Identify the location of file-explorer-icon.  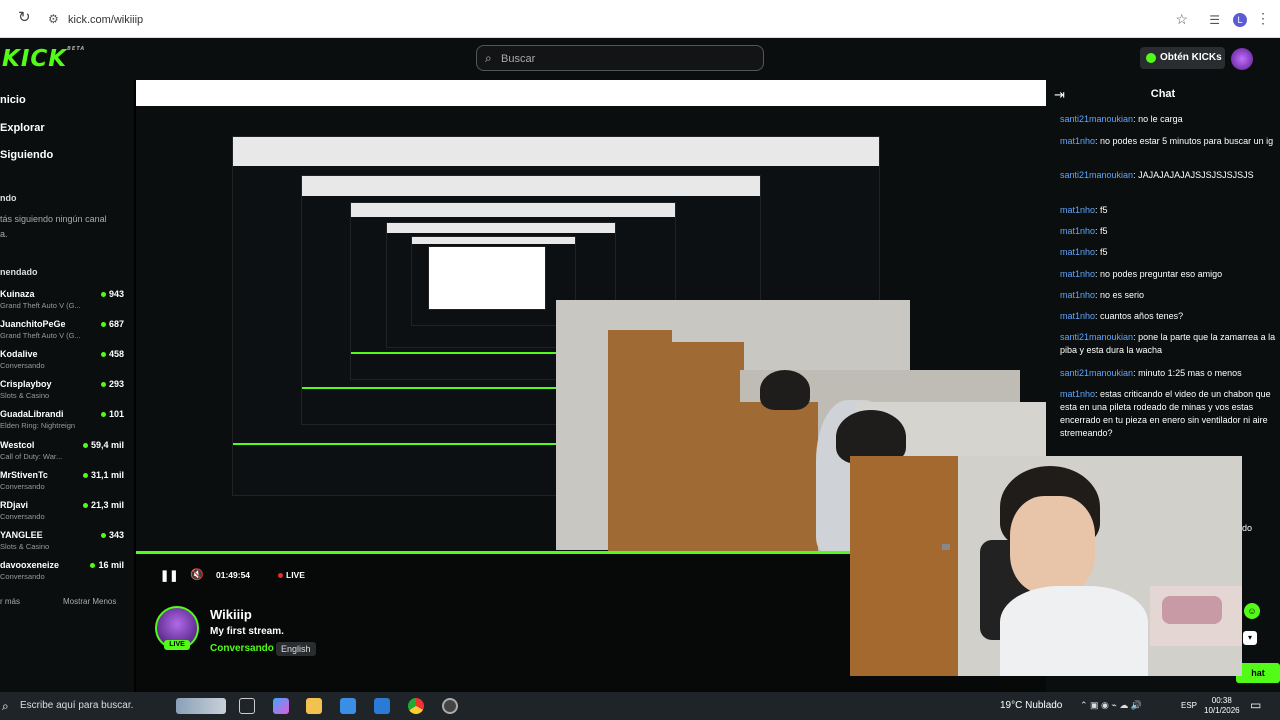
(314, 706).